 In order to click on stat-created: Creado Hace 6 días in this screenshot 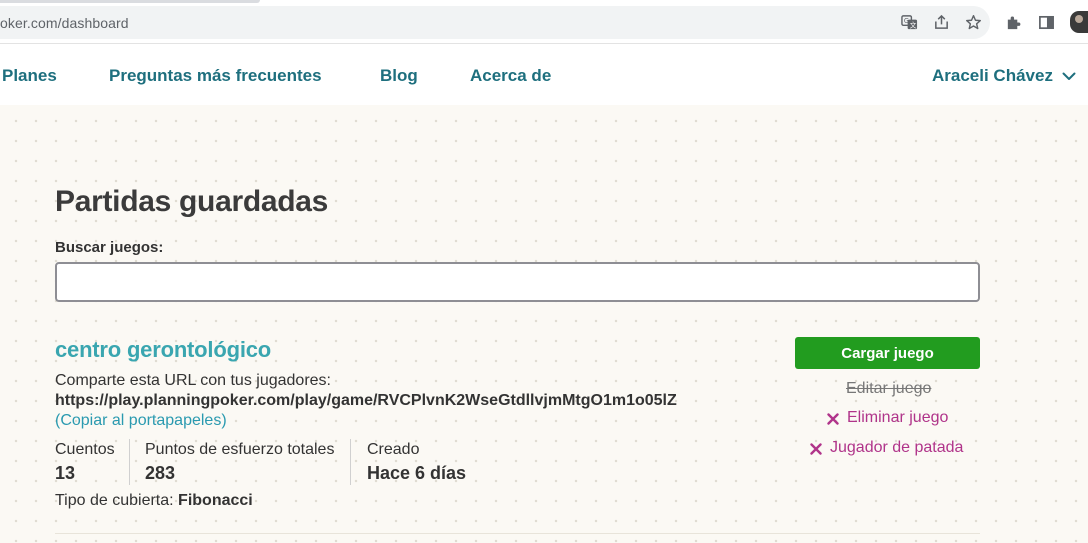, I will do `click(416, 464)`.